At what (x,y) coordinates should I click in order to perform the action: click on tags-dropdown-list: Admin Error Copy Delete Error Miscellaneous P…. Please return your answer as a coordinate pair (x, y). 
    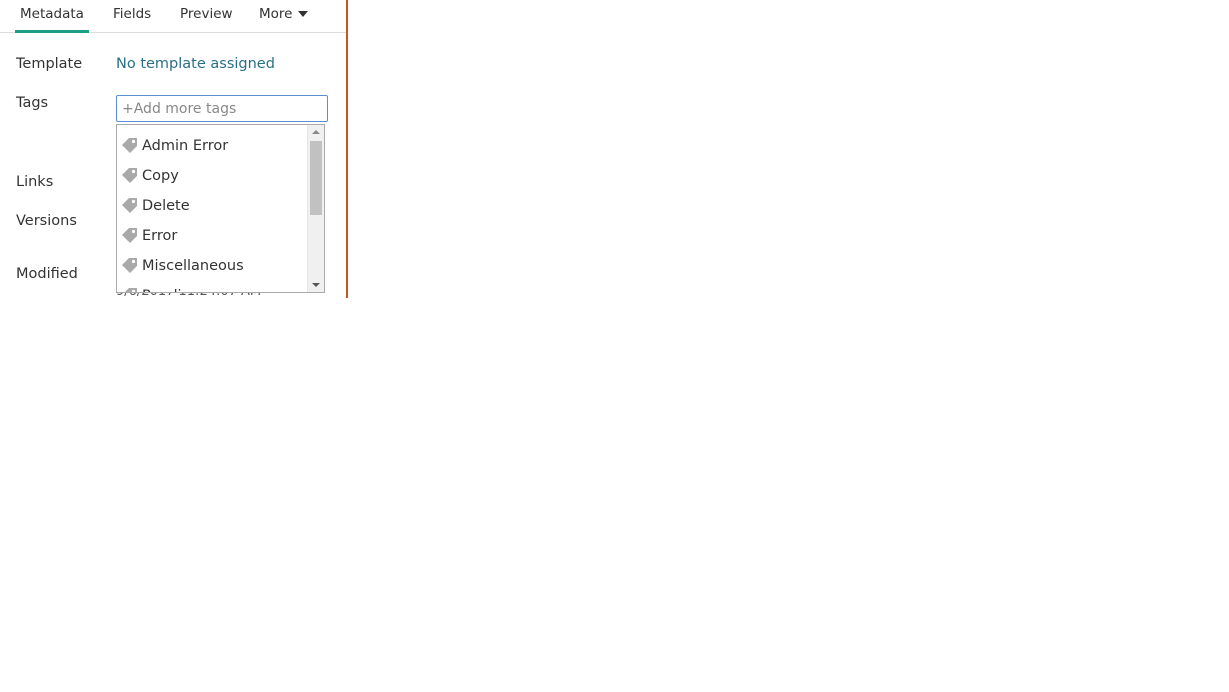
    Looking at the image, I should click on (212, 211).